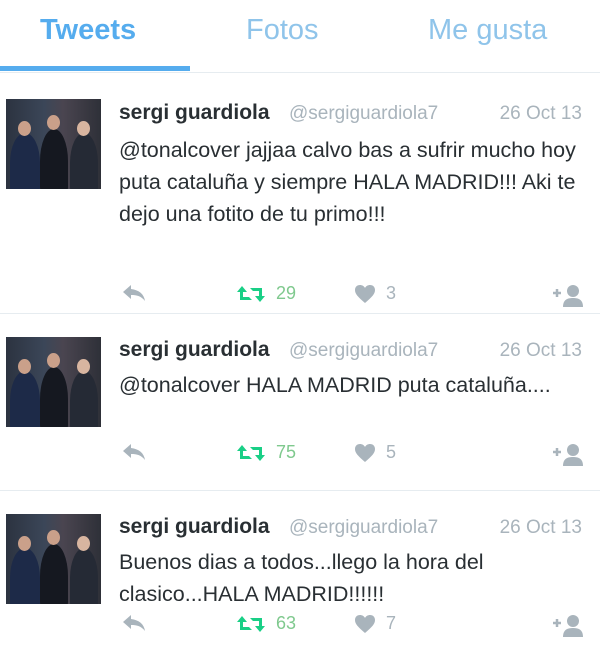 The width and height of the screenshot is (600, 657). Describe the element at coordinates (391, 293) in the screenshot. I see `like-count: 3` at that location.